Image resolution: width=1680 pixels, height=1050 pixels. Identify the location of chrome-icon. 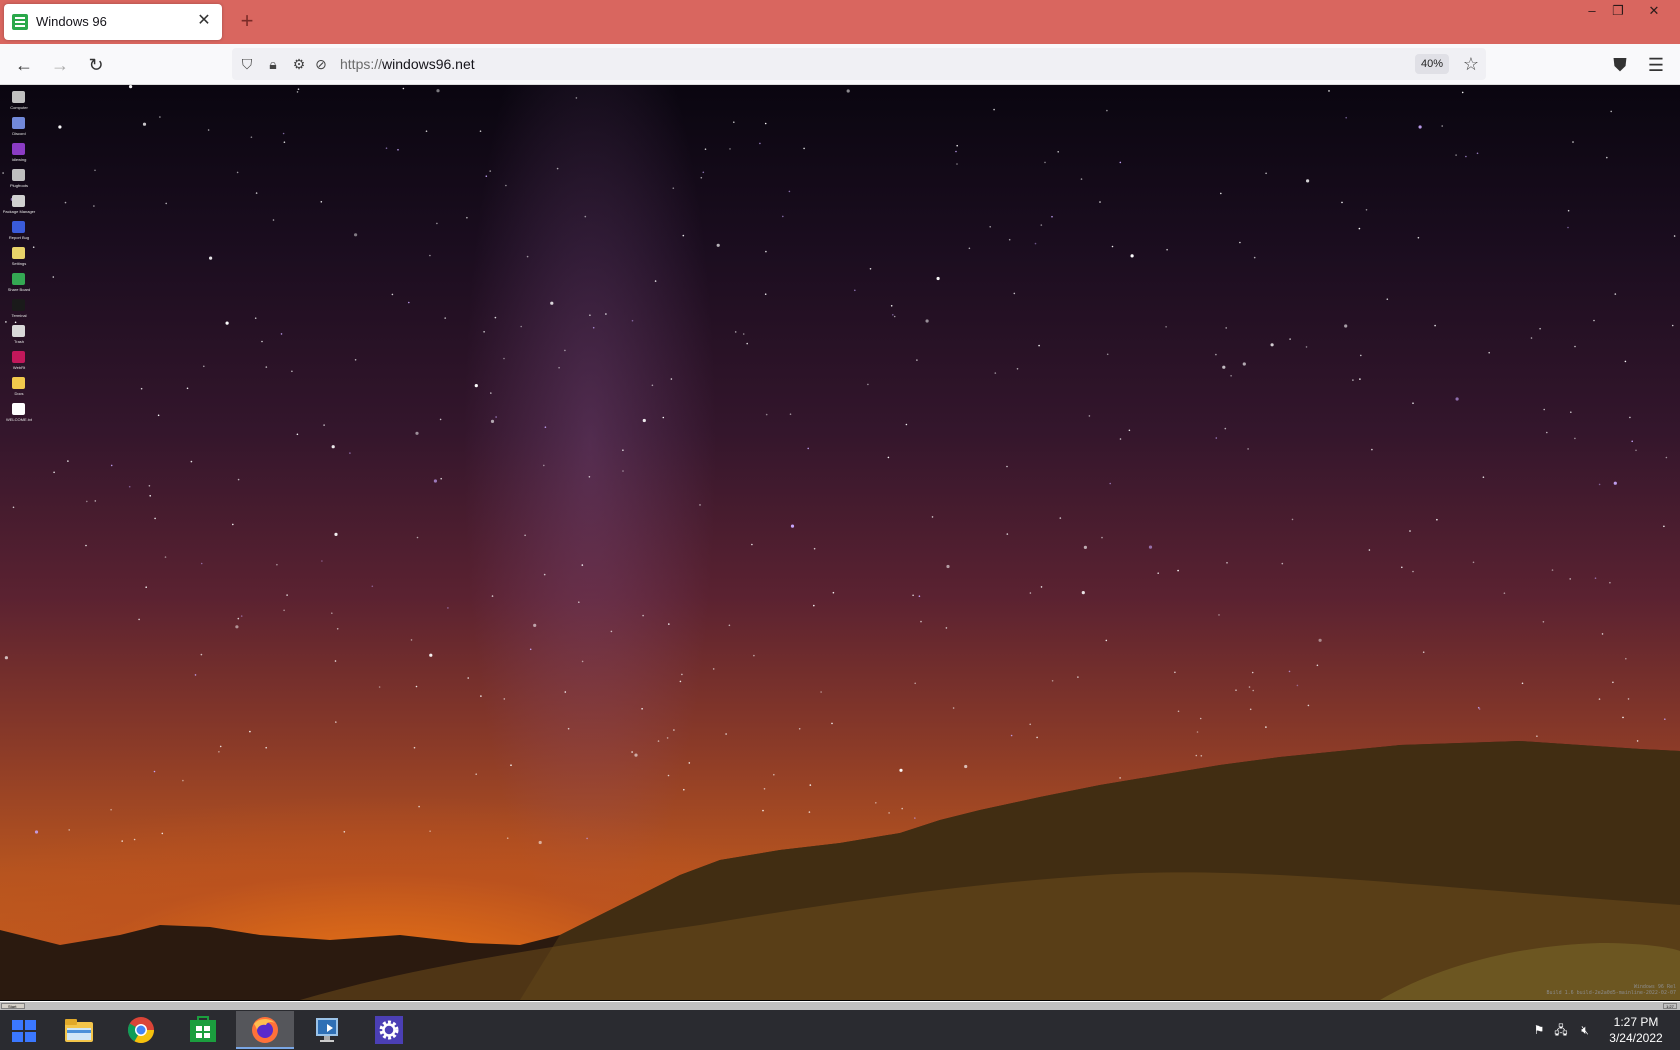
(141, 1030).